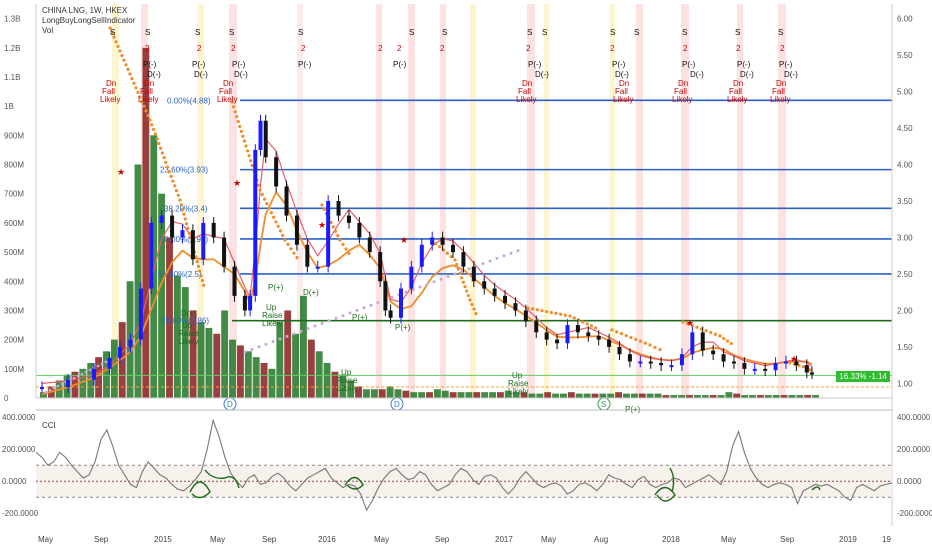  I want to click on volume-axis-tick: 1.2B, so click(12, 48).